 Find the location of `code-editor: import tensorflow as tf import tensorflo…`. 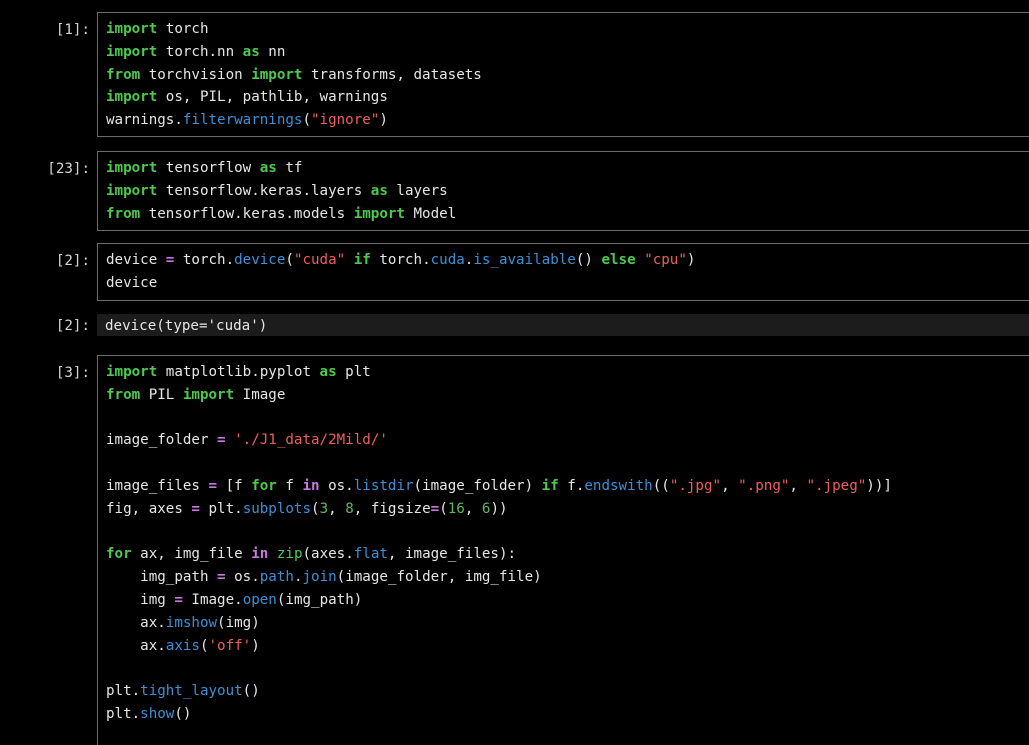

code-editor: import tensorflow as tf import tensorflo… is located at coordinates (563, 191).